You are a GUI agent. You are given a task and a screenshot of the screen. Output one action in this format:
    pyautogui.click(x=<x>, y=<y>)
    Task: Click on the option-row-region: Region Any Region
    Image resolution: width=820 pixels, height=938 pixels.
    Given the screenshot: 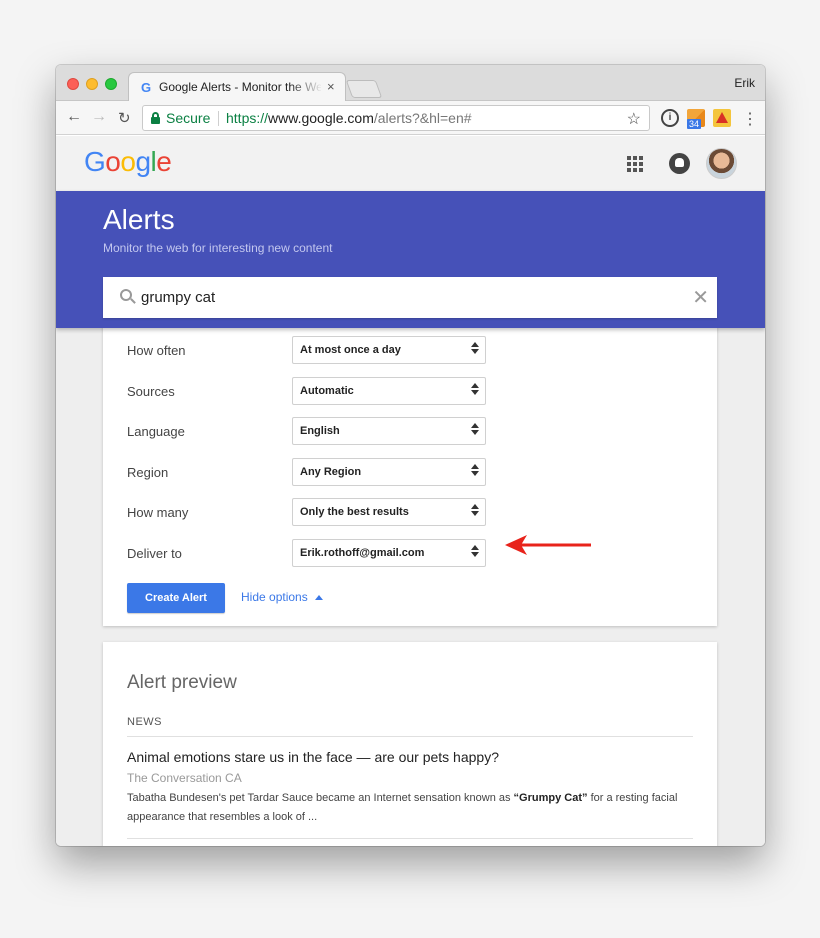 What is the action you would take?
    pyautogui.click(x=410, y=472)
    